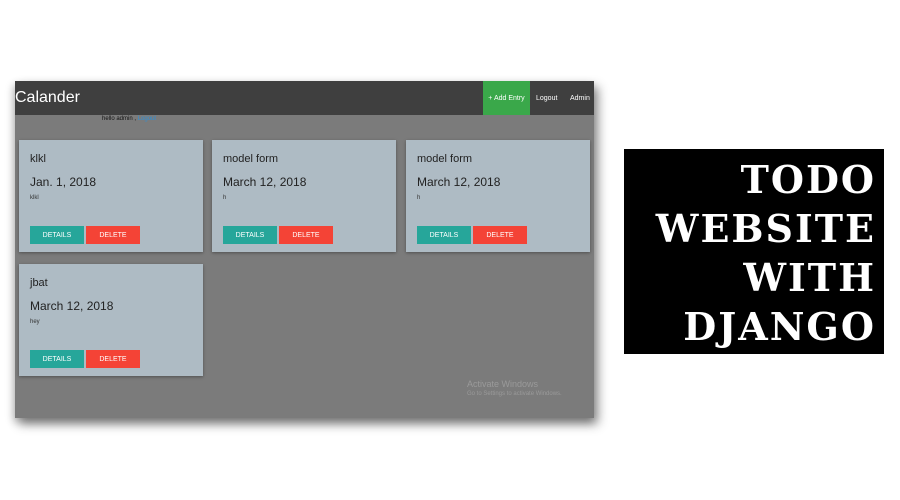 The height and width of the screenshot is (500, 900). Describe the element at coordinates (147, 119) in the screenshot. I see `greeting-logout-link: Logout` at that location.